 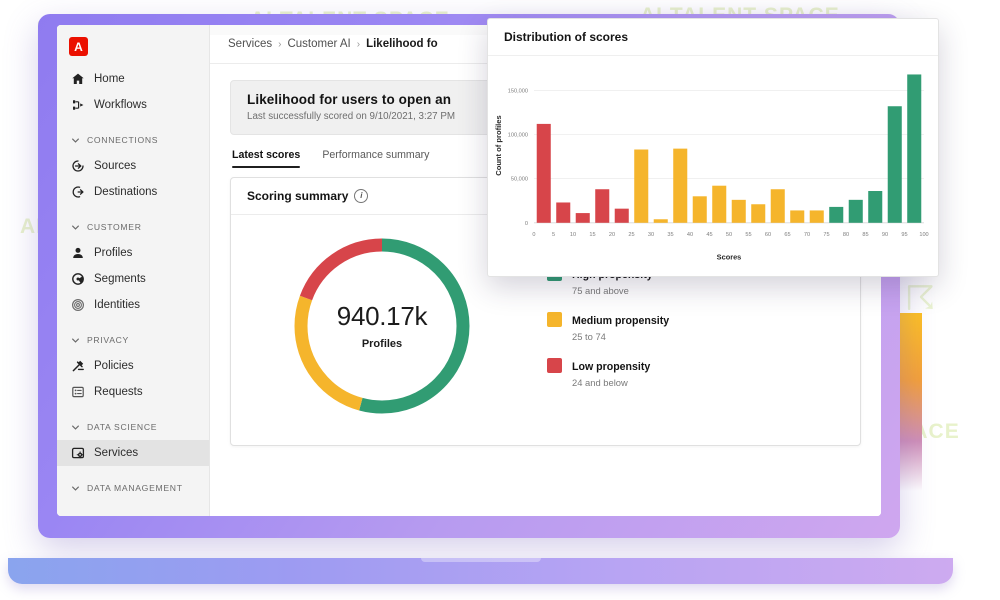 I want to click on sidebar-group-customer: Customer, so click(x=133, y=227).